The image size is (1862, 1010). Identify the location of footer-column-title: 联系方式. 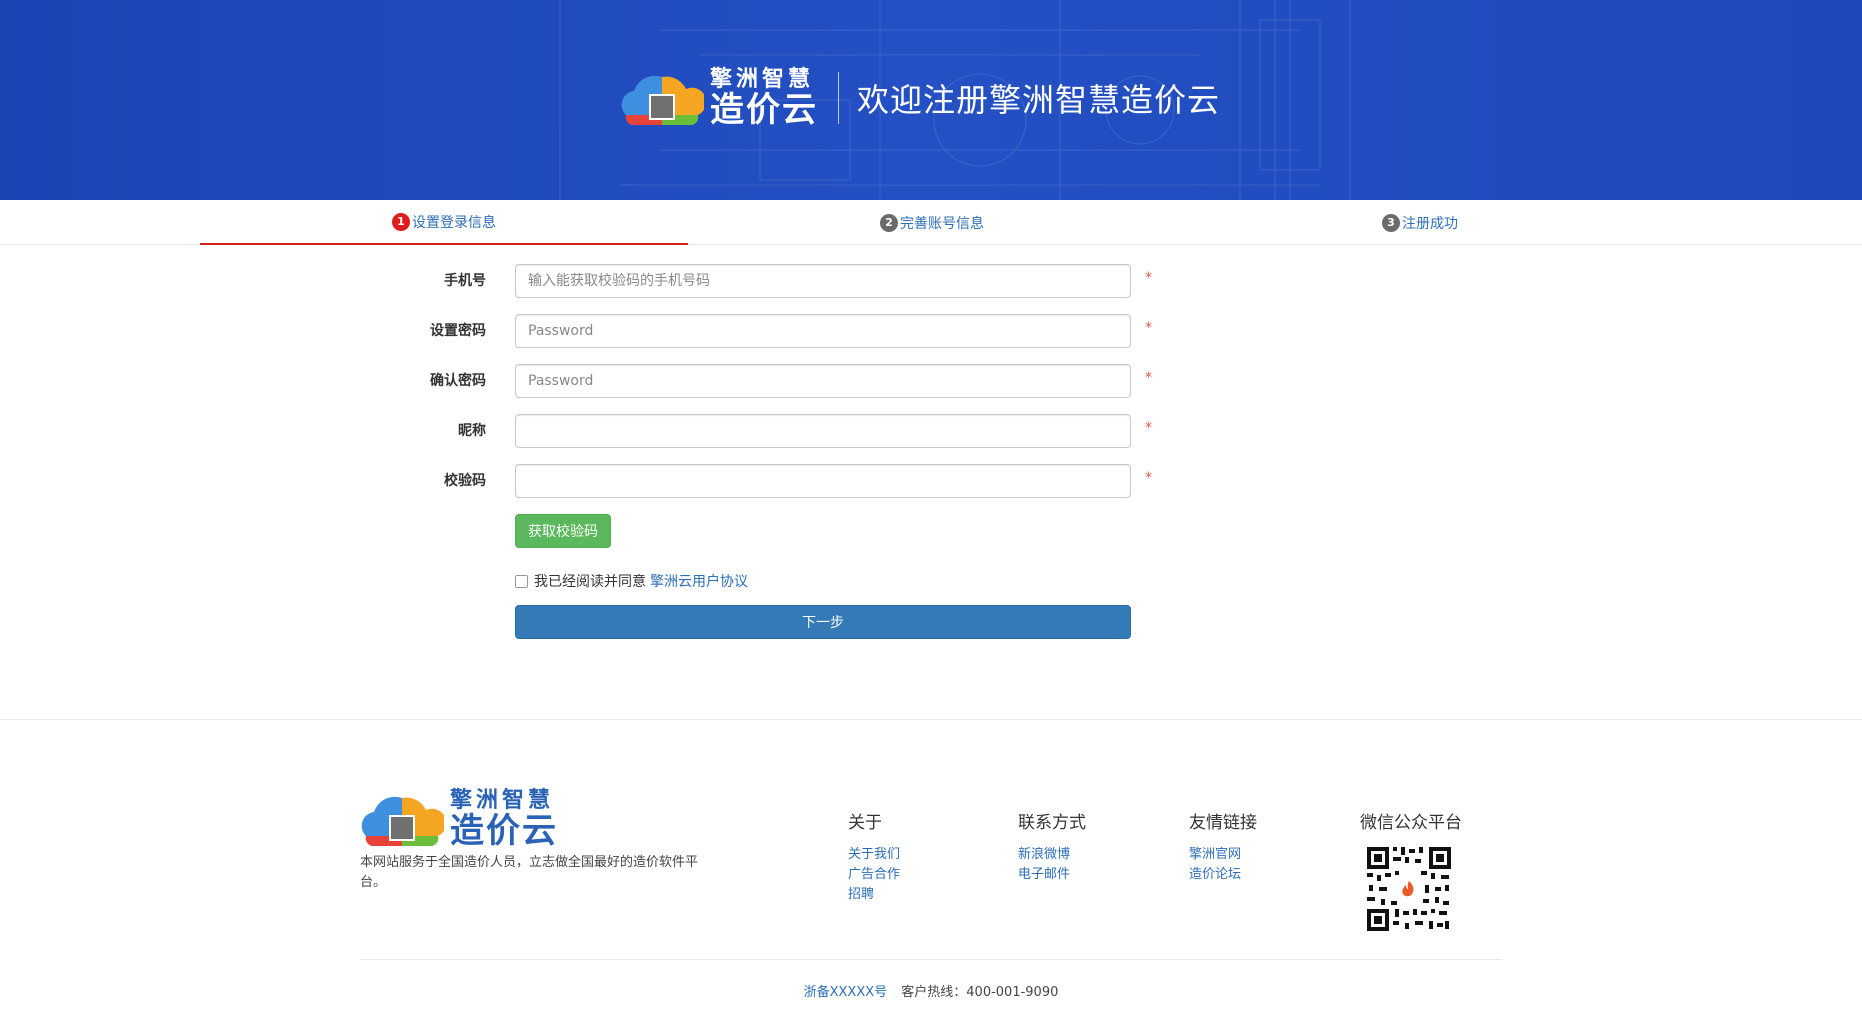
(1052, 823).